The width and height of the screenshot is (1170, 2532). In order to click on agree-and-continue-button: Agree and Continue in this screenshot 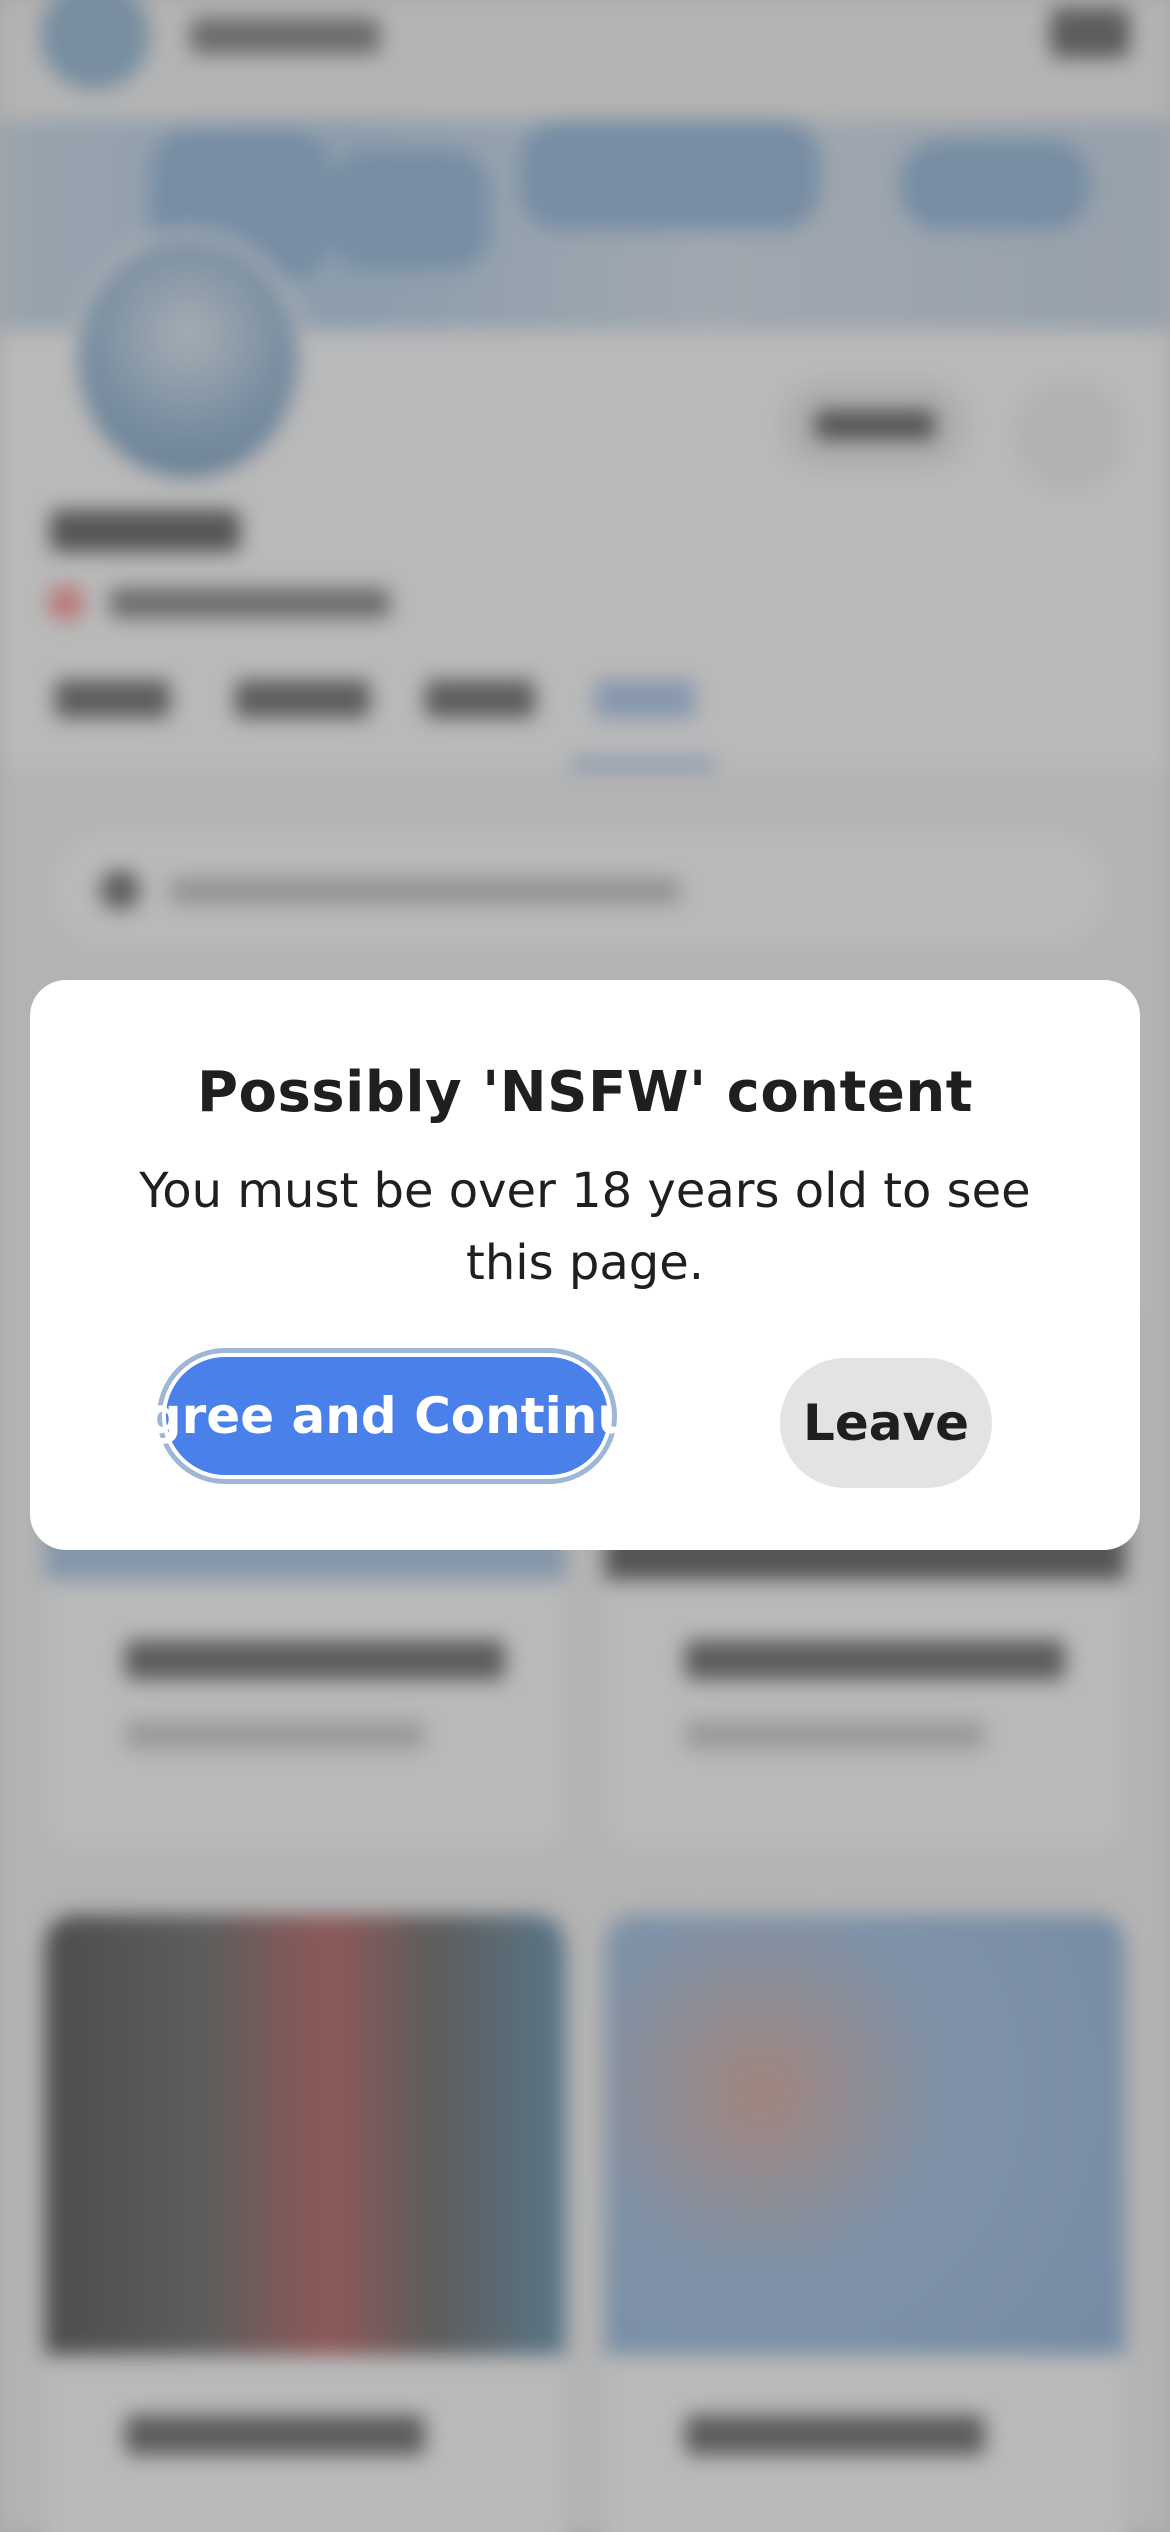, I will do `click(387, 1416)`.